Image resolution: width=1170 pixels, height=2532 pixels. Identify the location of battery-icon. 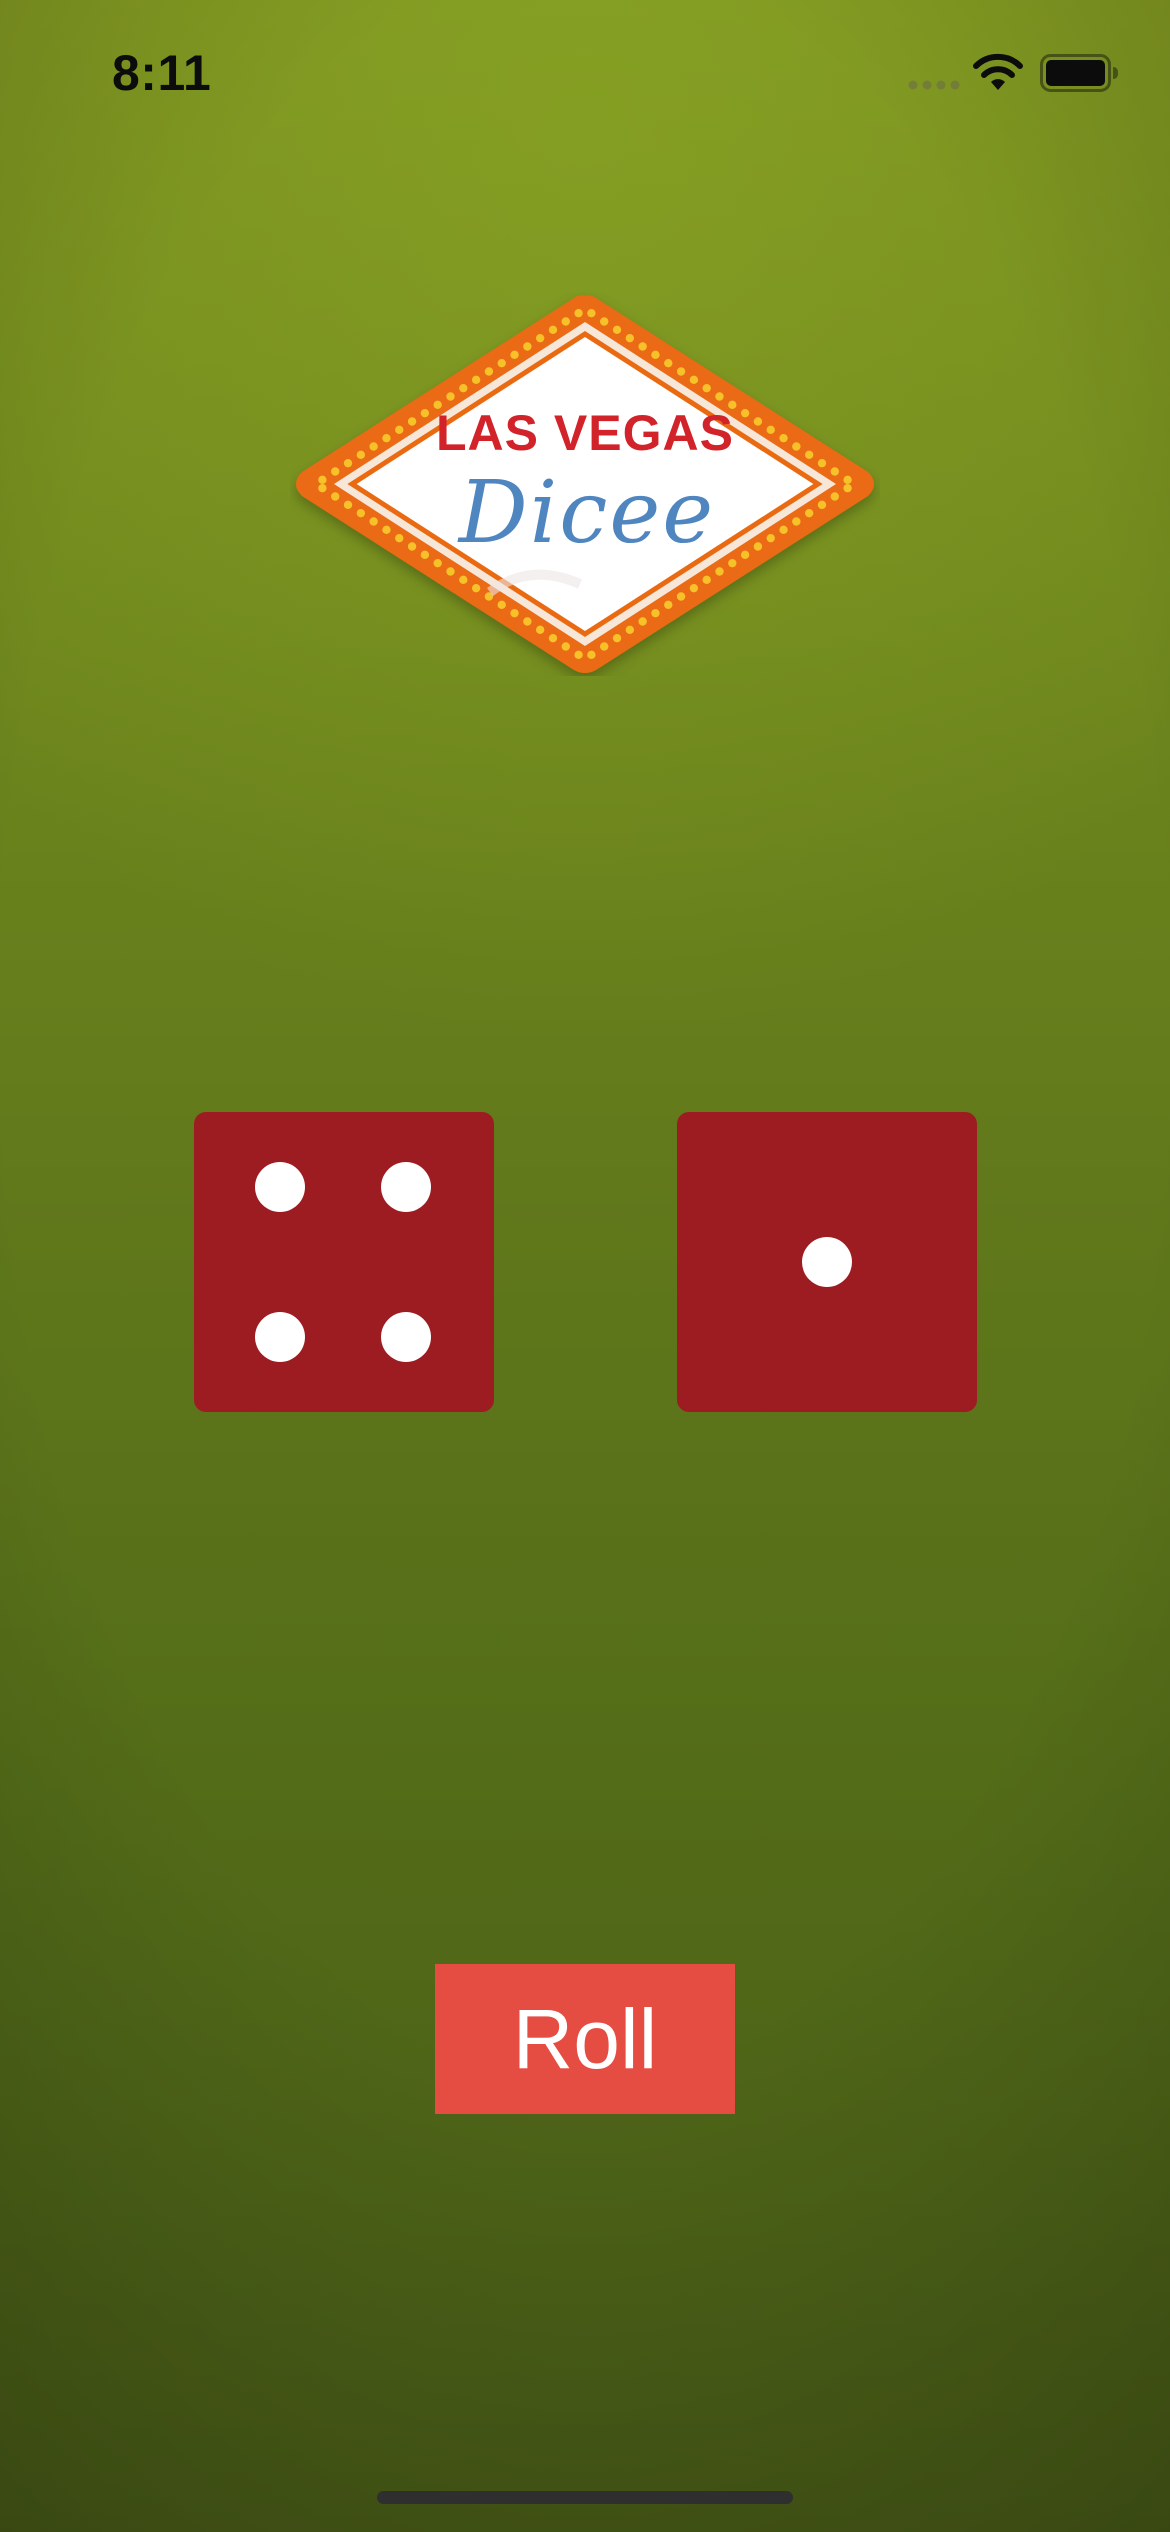
(1079, 73).